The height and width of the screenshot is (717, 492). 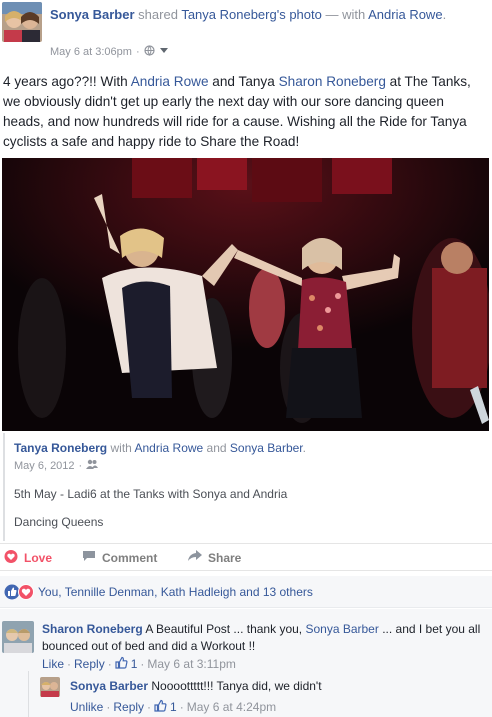 I want to click on comment-mention-link: Sonya Barber, so click(x=341, y=629).